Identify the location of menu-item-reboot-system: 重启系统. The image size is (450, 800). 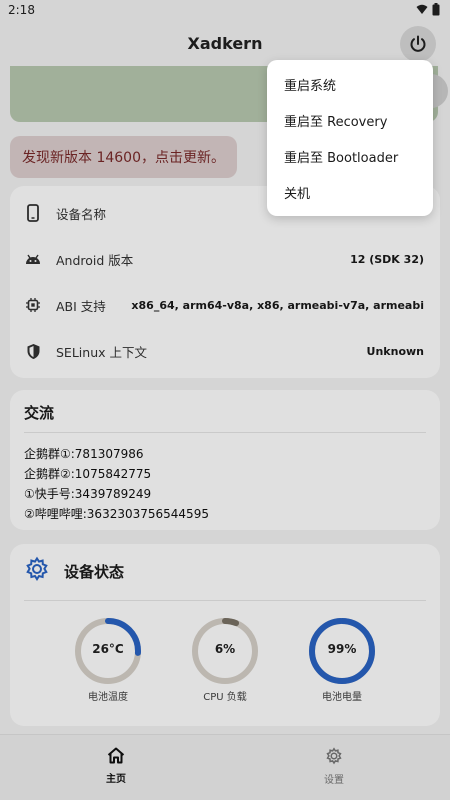
(350, 84).